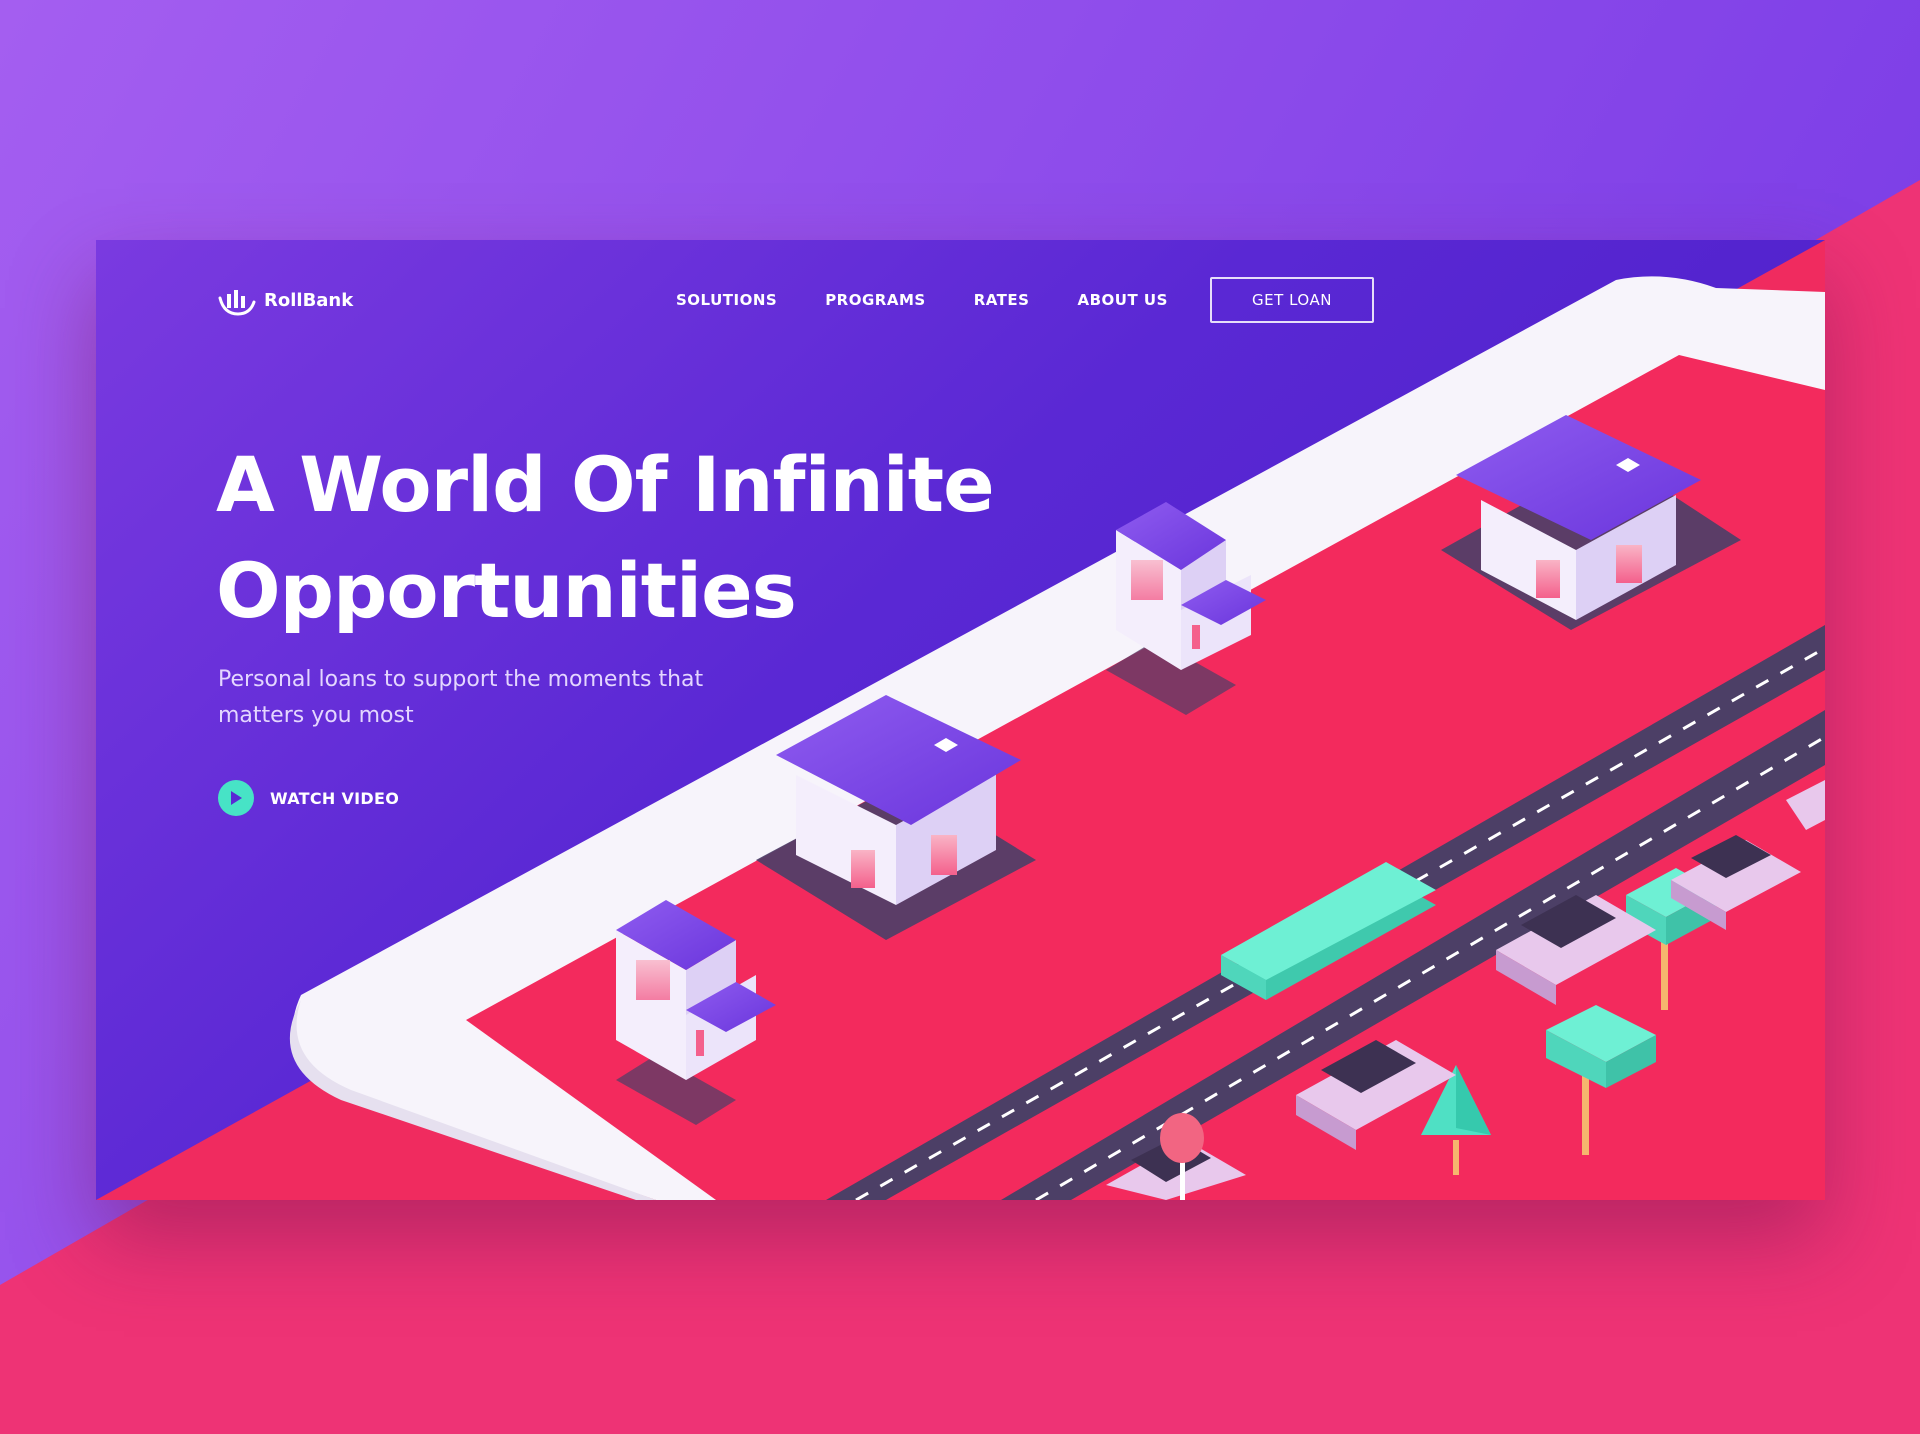 The width and height of the screenshot is (1920, 1434). Describe the element at coordinates (236, 798) in the screenshot. I see `play-icon` at that location.